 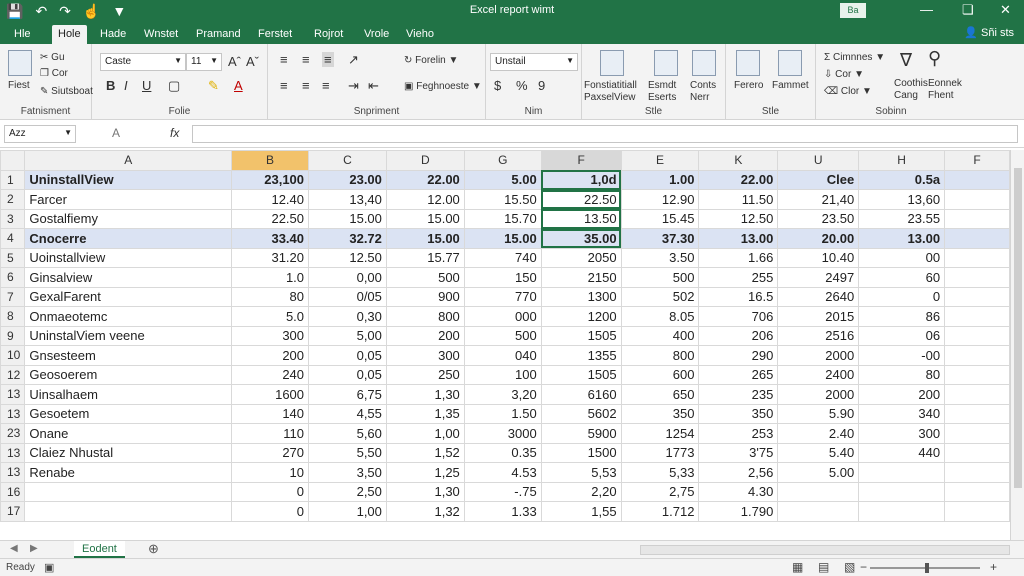 What do you see at coordinates (238, 85) in the screenshot?
I see `font-color-icon: A` at bounding box center [238, 85].